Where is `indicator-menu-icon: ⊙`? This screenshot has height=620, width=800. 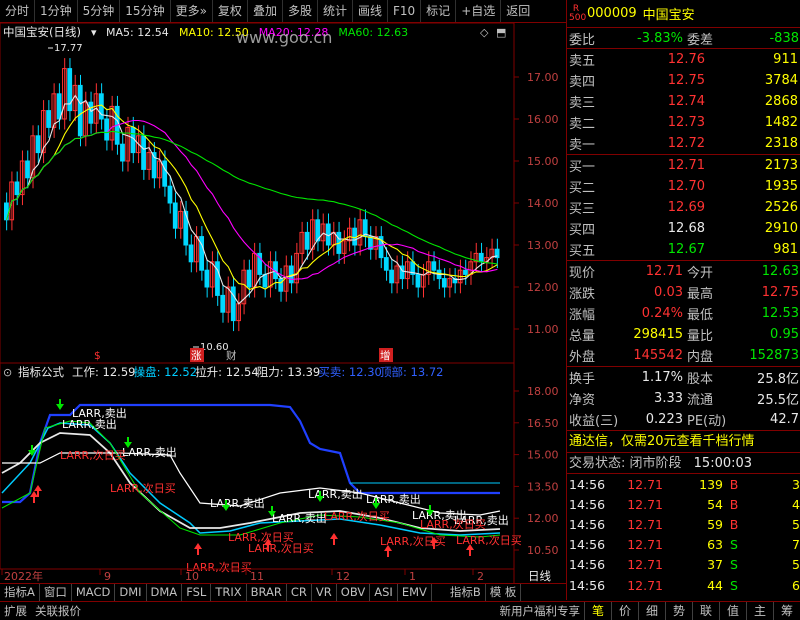
indicator-menu-icon: ⊙ is located at coordinates (7, 372).